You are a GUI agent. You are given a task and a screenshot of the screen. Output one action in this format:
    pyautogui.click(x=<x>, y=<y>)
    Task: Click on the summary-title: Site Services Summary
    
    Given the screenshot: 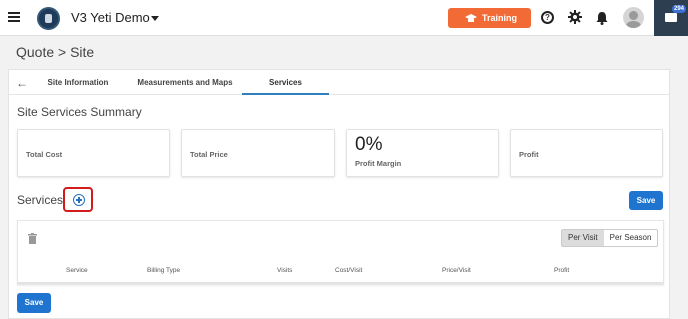 What is the action you would take?
    pyautogui.click(x=79, y=112)
    